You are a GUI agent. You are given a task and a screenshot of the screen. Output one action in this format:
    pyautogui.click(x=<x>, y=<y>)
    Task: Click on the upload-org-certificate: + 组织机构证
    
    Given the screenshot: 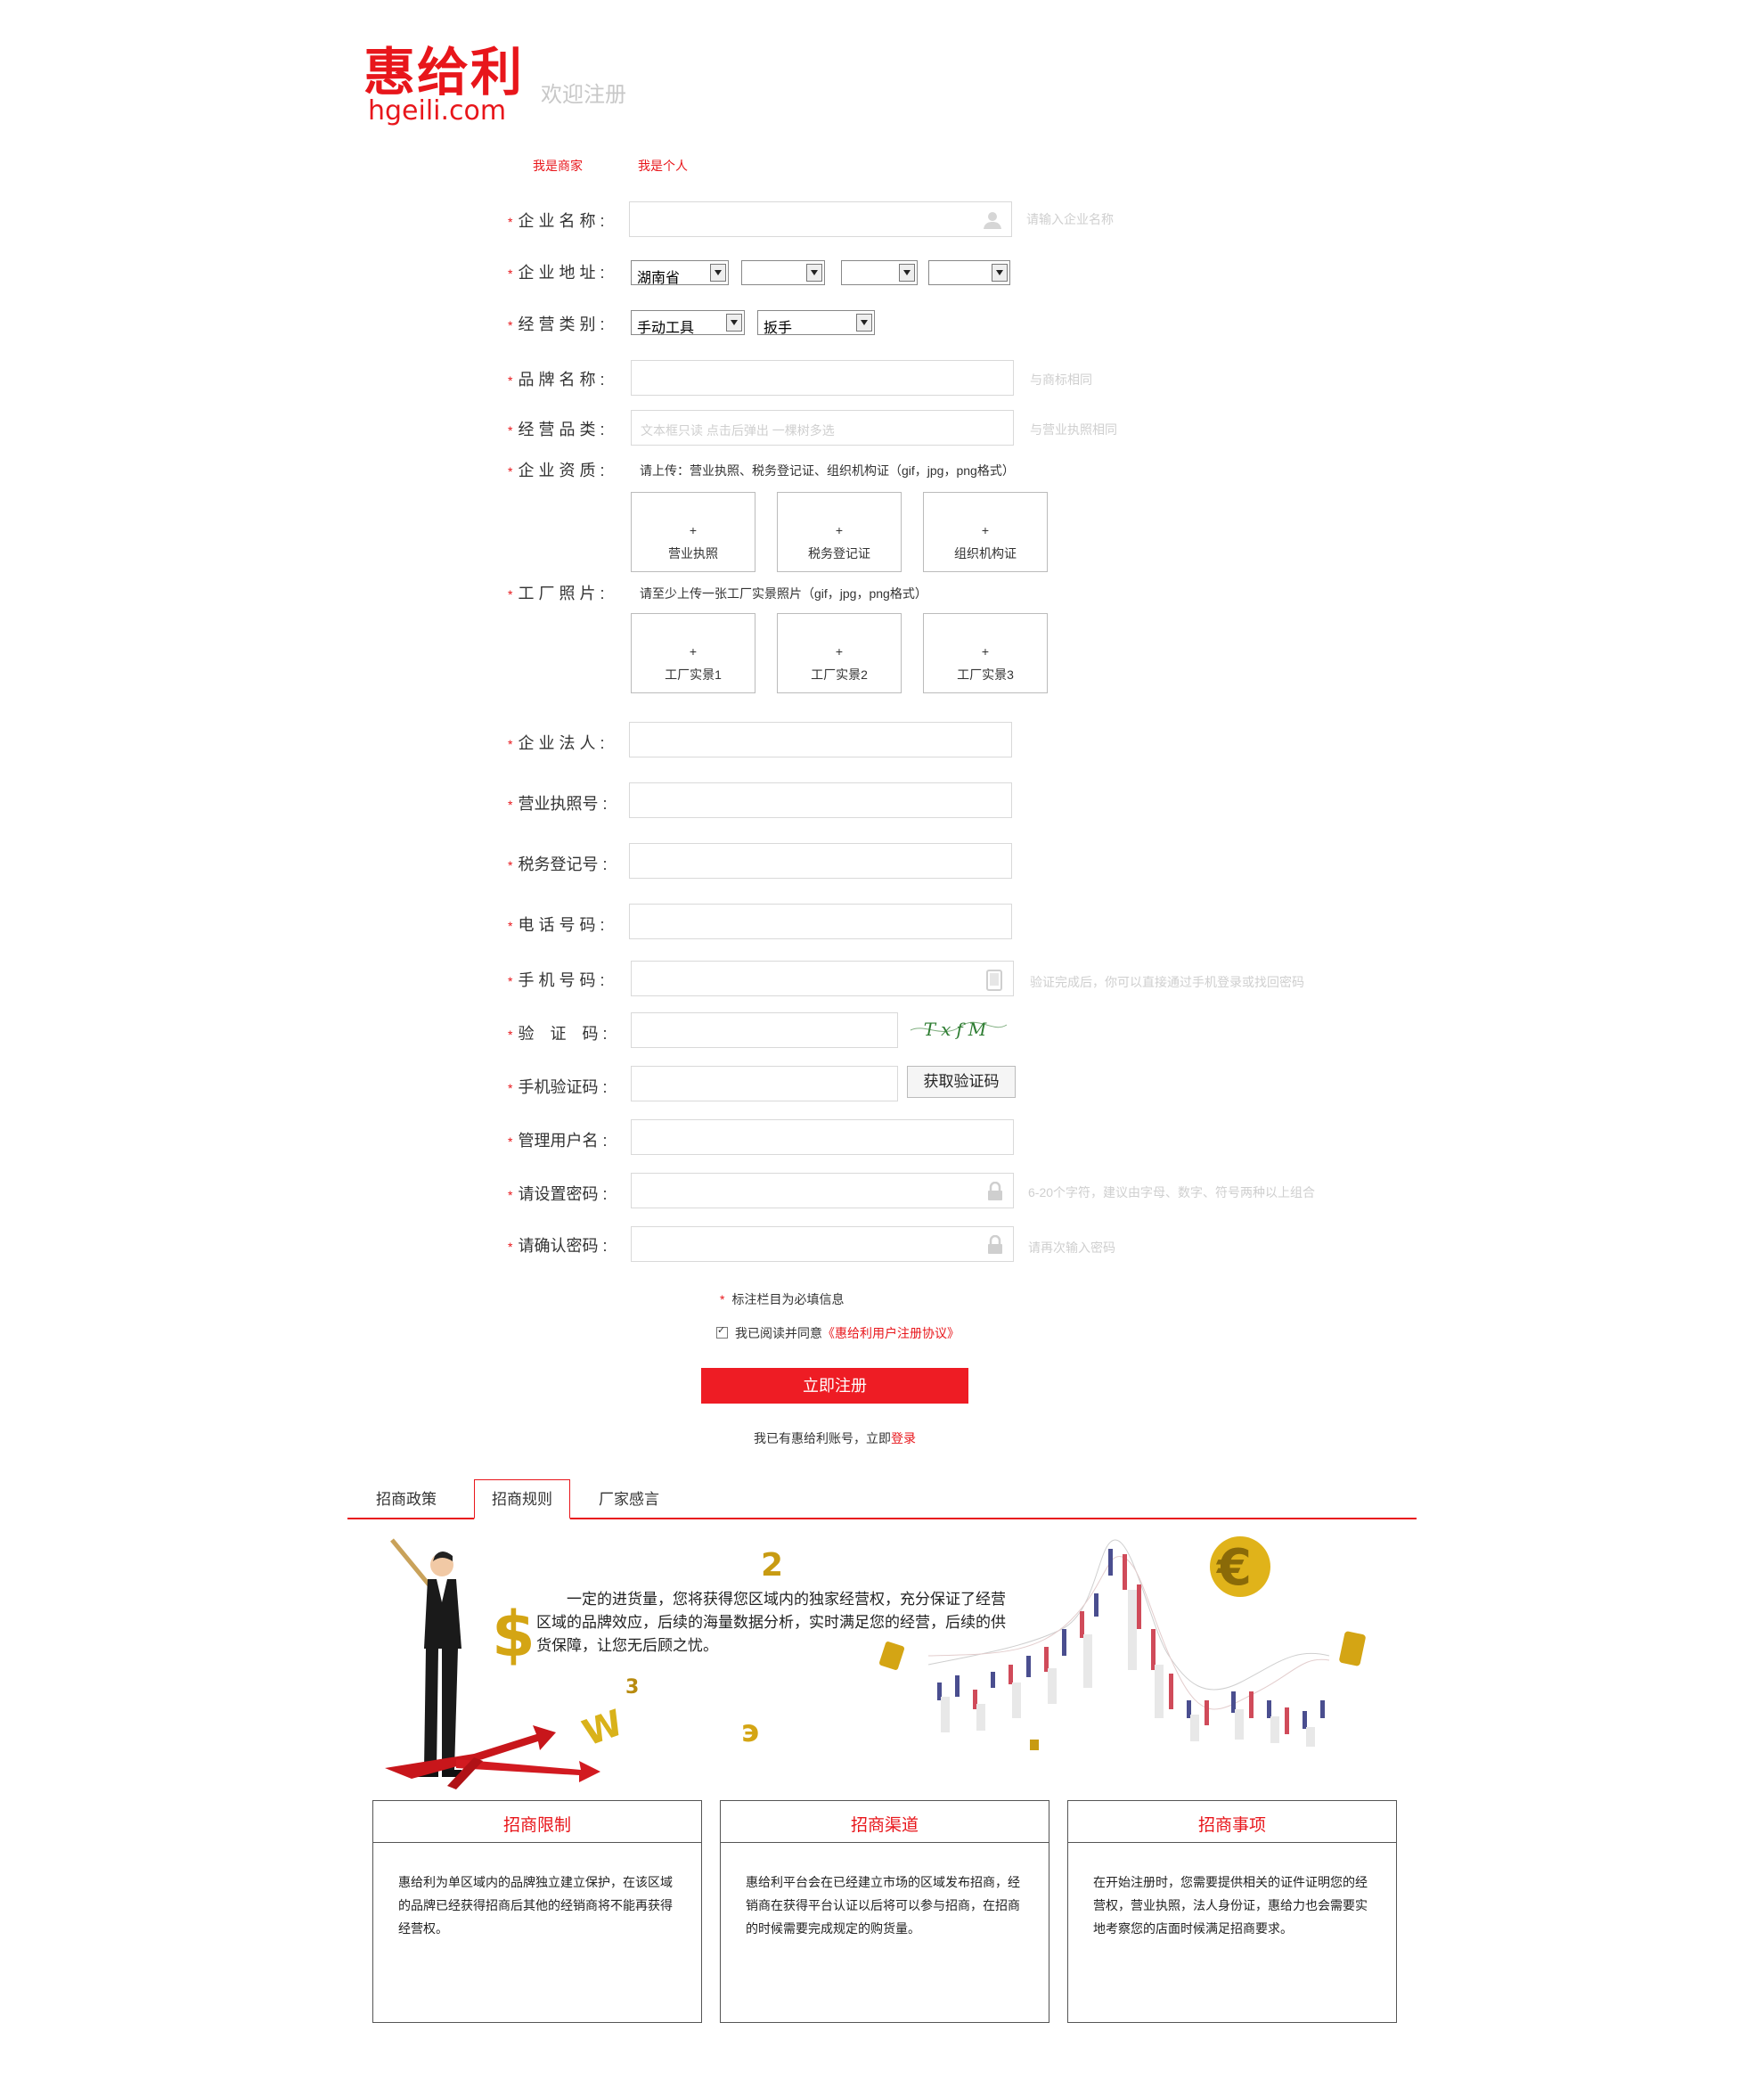 What is the action you would take?
    pyautogui.click(x=985, y=532)
    